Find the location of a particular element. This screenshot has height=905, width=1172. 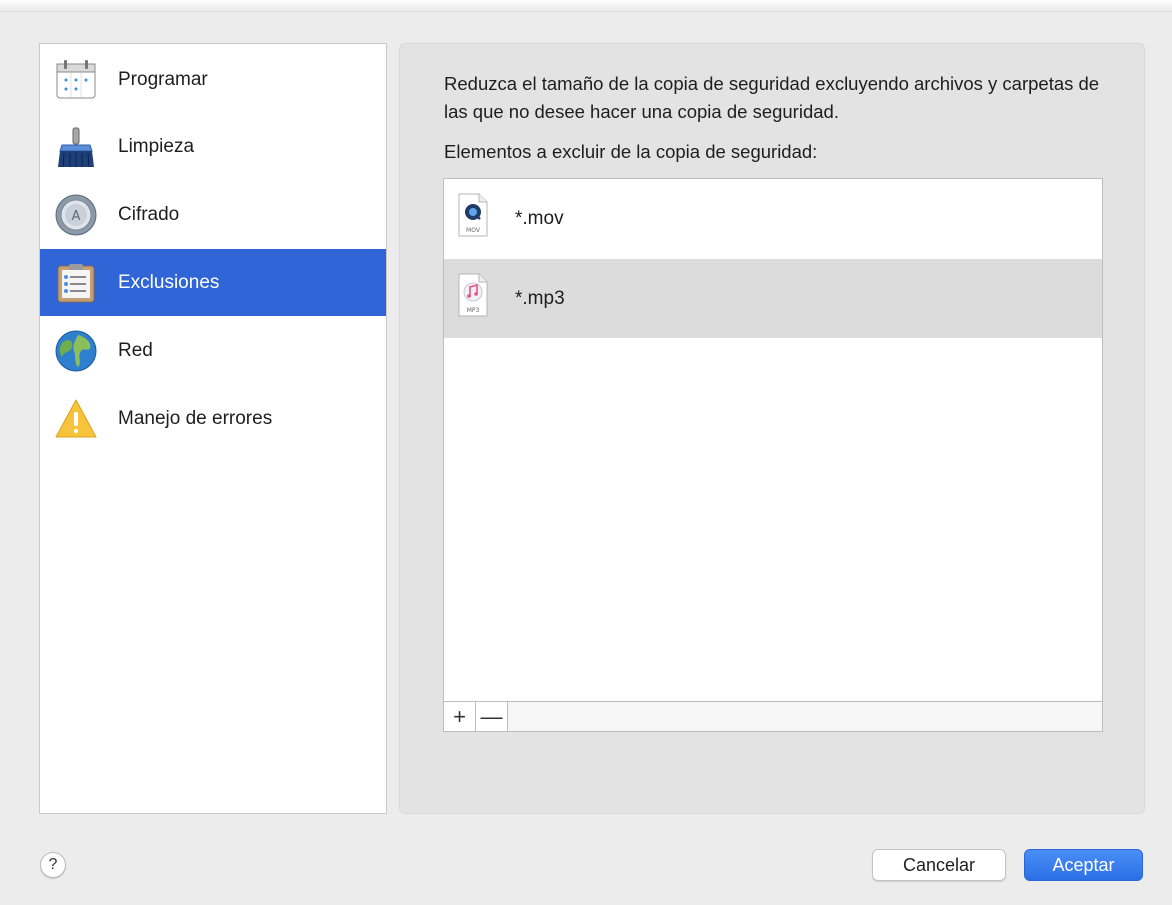

remove-button: — is located at coordinates (492, 716).